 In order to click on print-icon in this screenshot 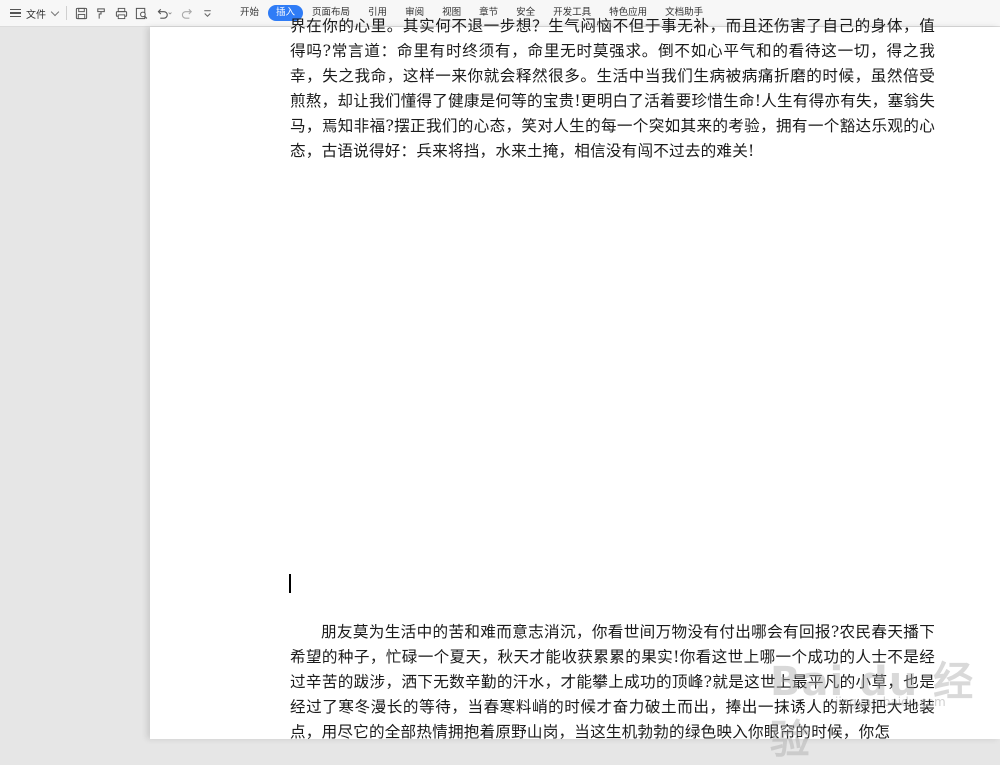, I will do `click(121, 13)`.